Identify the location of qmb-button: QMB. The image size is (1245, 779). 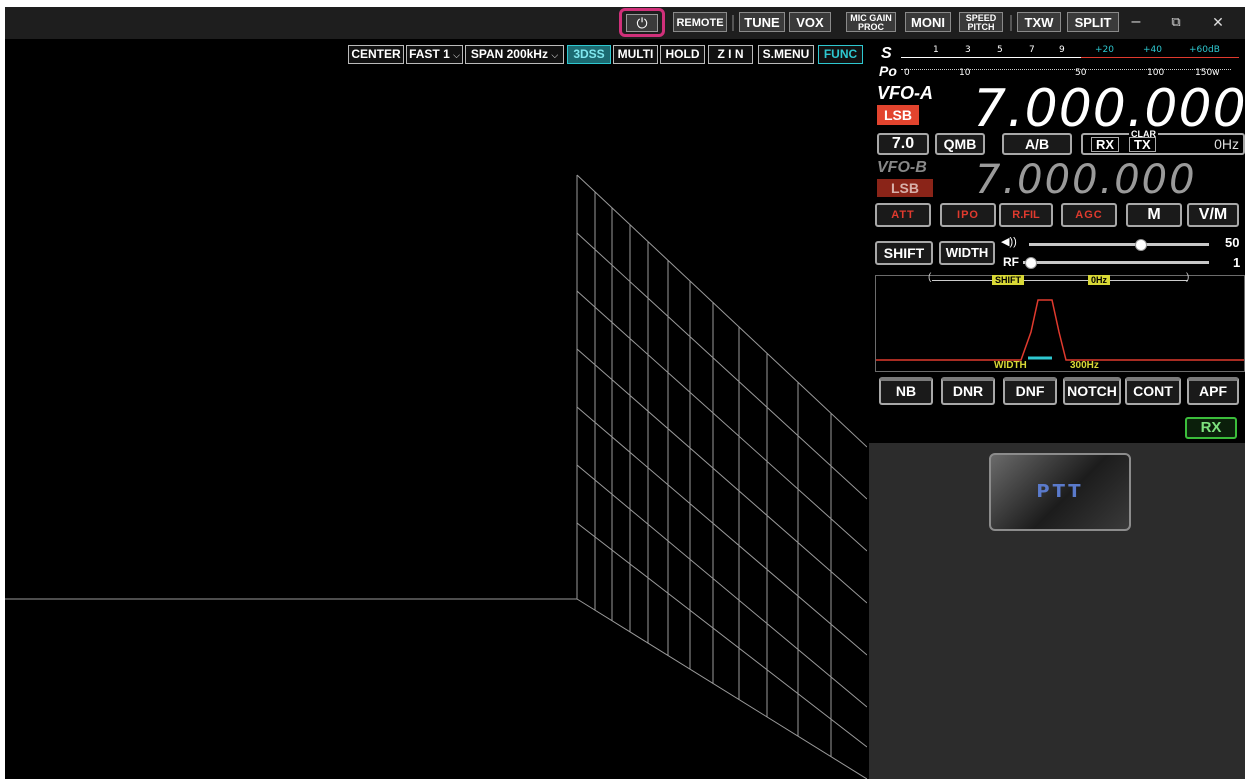
(960, 144).